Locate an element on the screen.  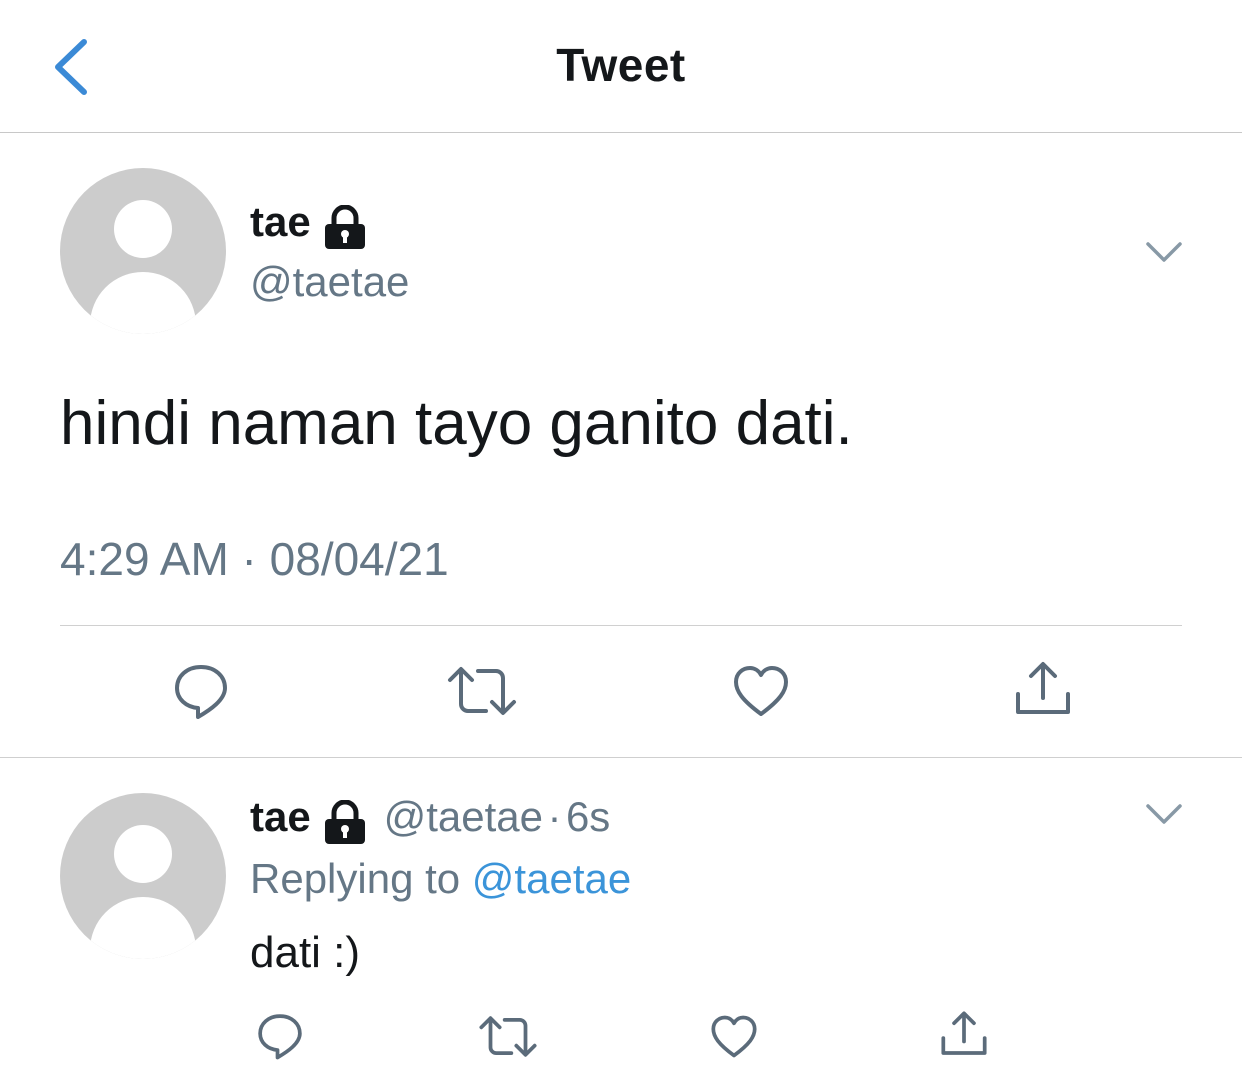
tweet-timestamp: 4:29 AM · 08/04/21 is located at coordinates (254, 559).